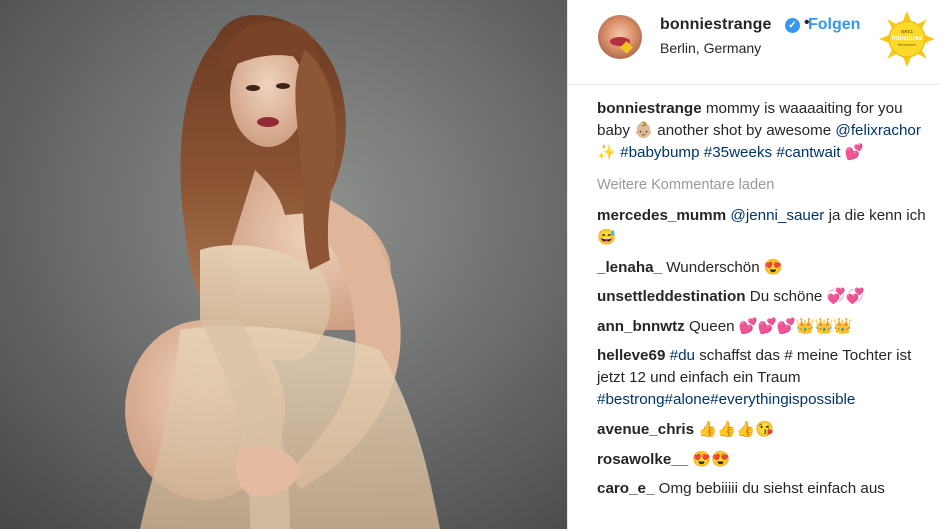 This screenshot has height=529, width=940. Describe the element at coordinates (631, 355) in the screenshot. I see `comment-username: helleve69` at that location.